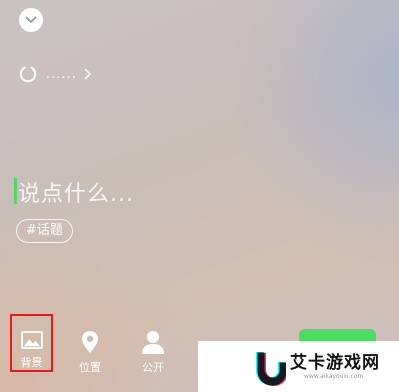 The width and height of the screenshot is (399, 392). Describe the element at coordinates (44, 231) in the screenshot. I see `topic-tag-button: #话题` at that location.